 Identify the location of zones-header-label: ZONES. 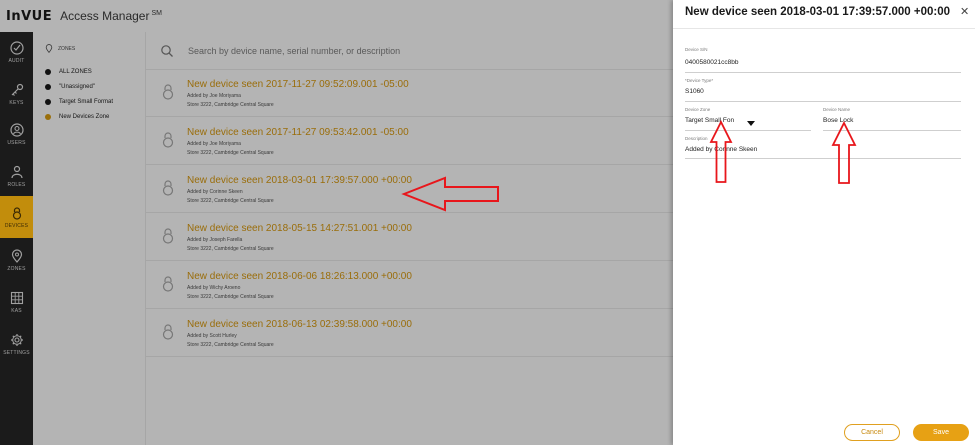
(67, 48).